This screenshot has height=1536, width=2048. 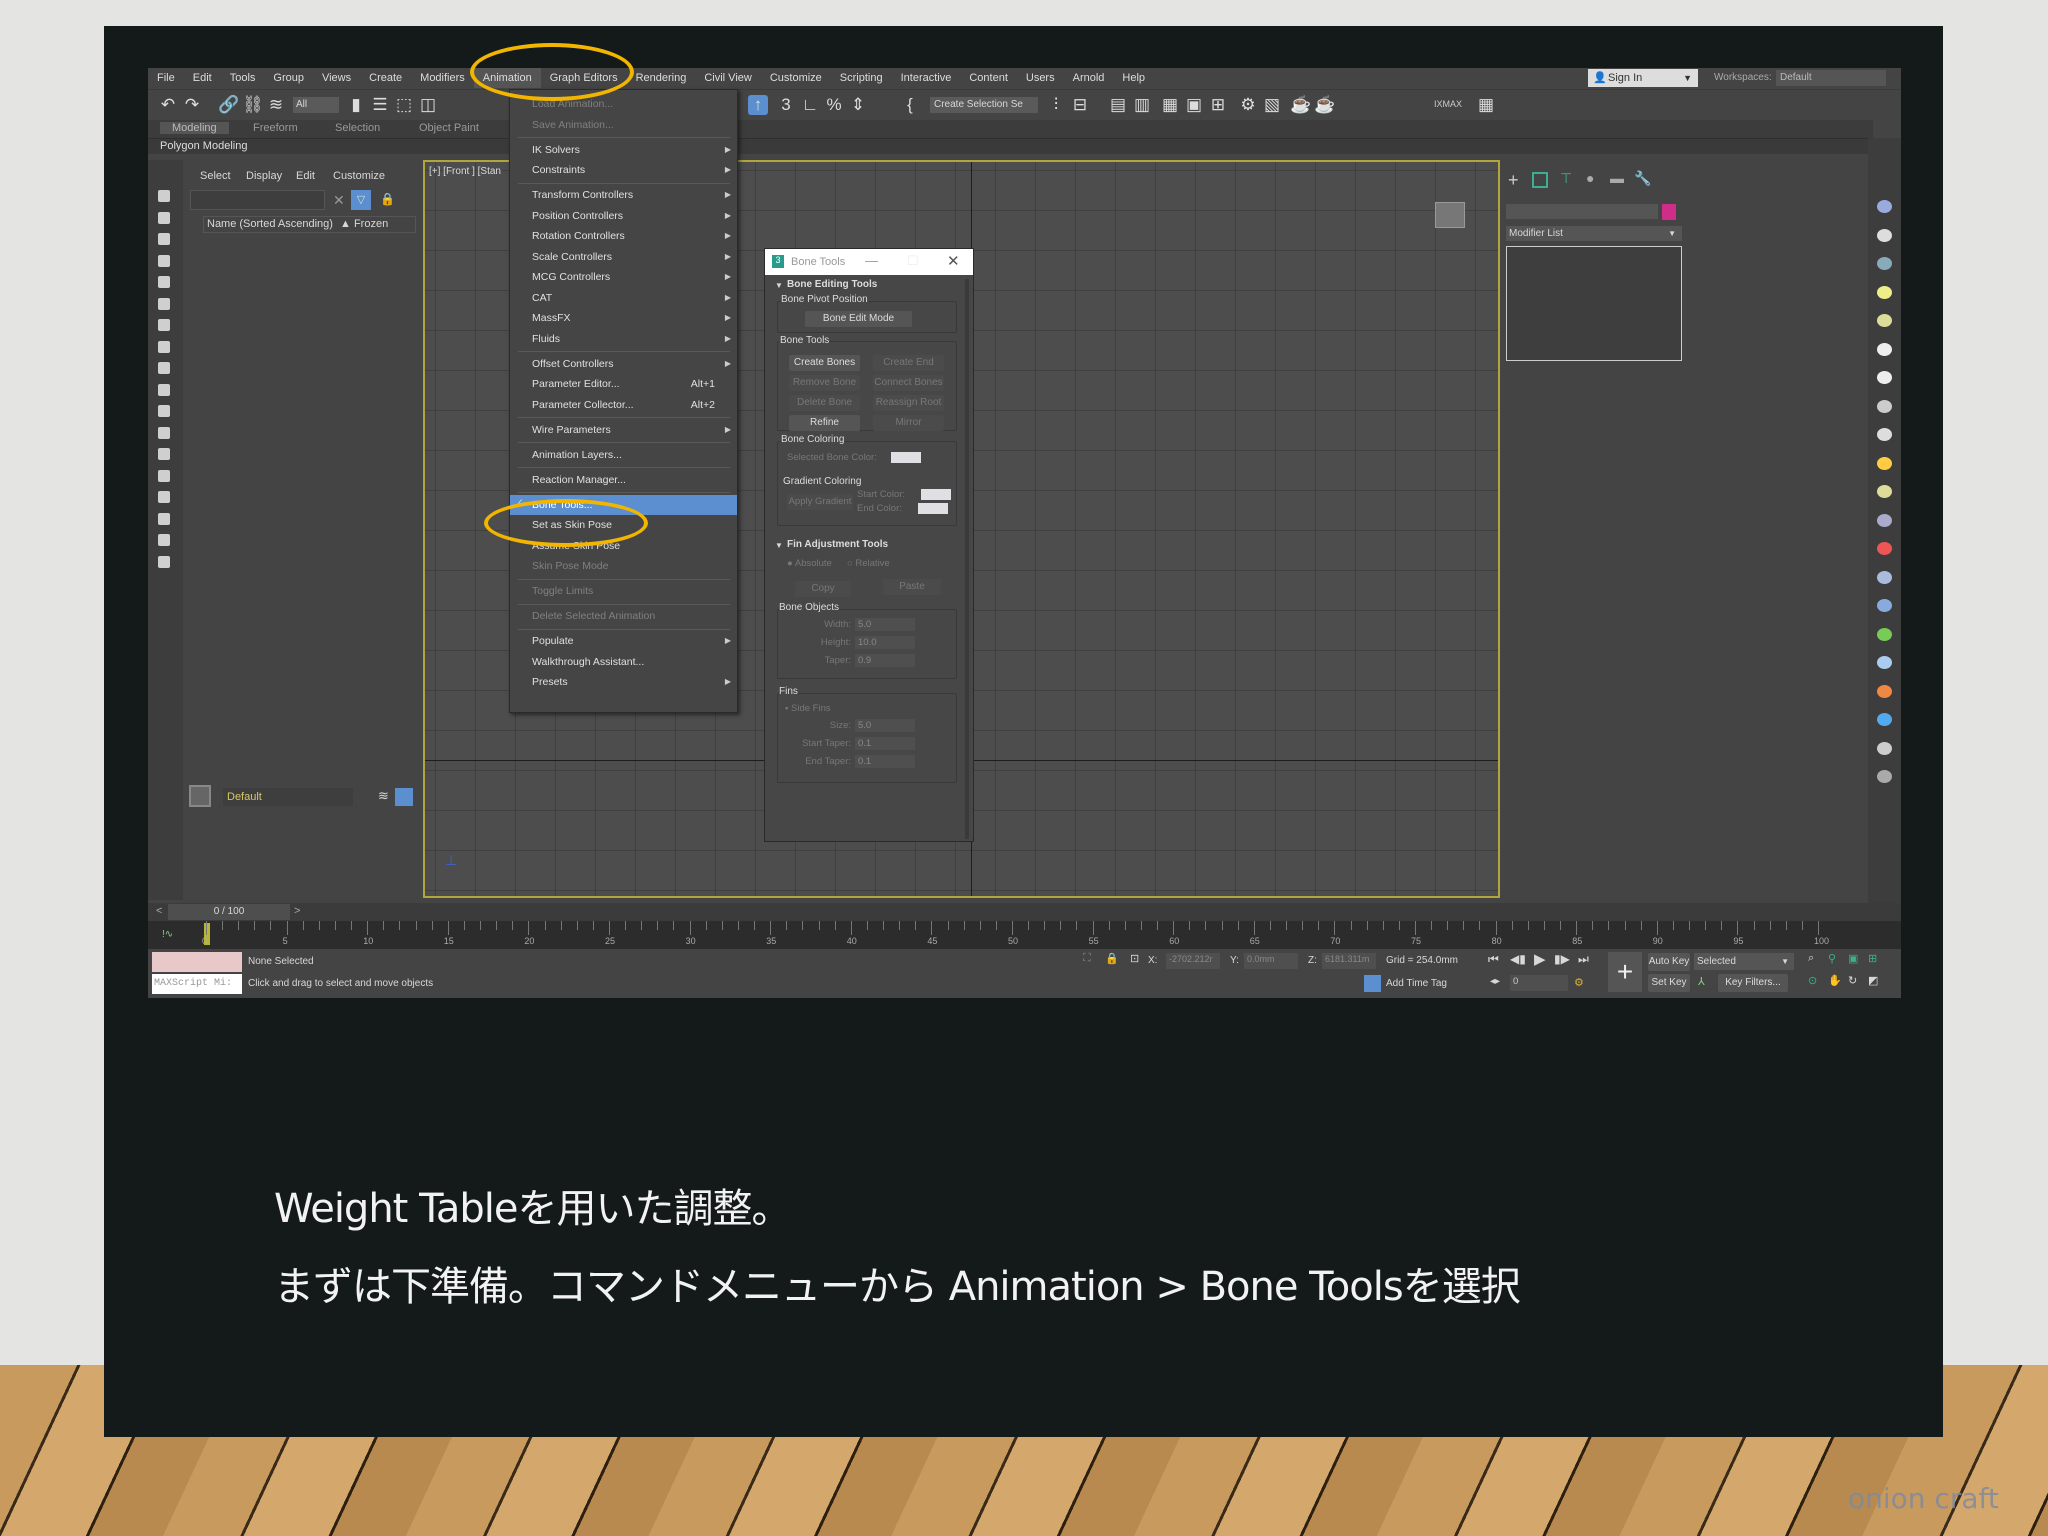 What do you see at coordinates (1324, 105) in the screenshot?
I see `render-iterative-icon: ☕` at bounding box center [1324, 105].